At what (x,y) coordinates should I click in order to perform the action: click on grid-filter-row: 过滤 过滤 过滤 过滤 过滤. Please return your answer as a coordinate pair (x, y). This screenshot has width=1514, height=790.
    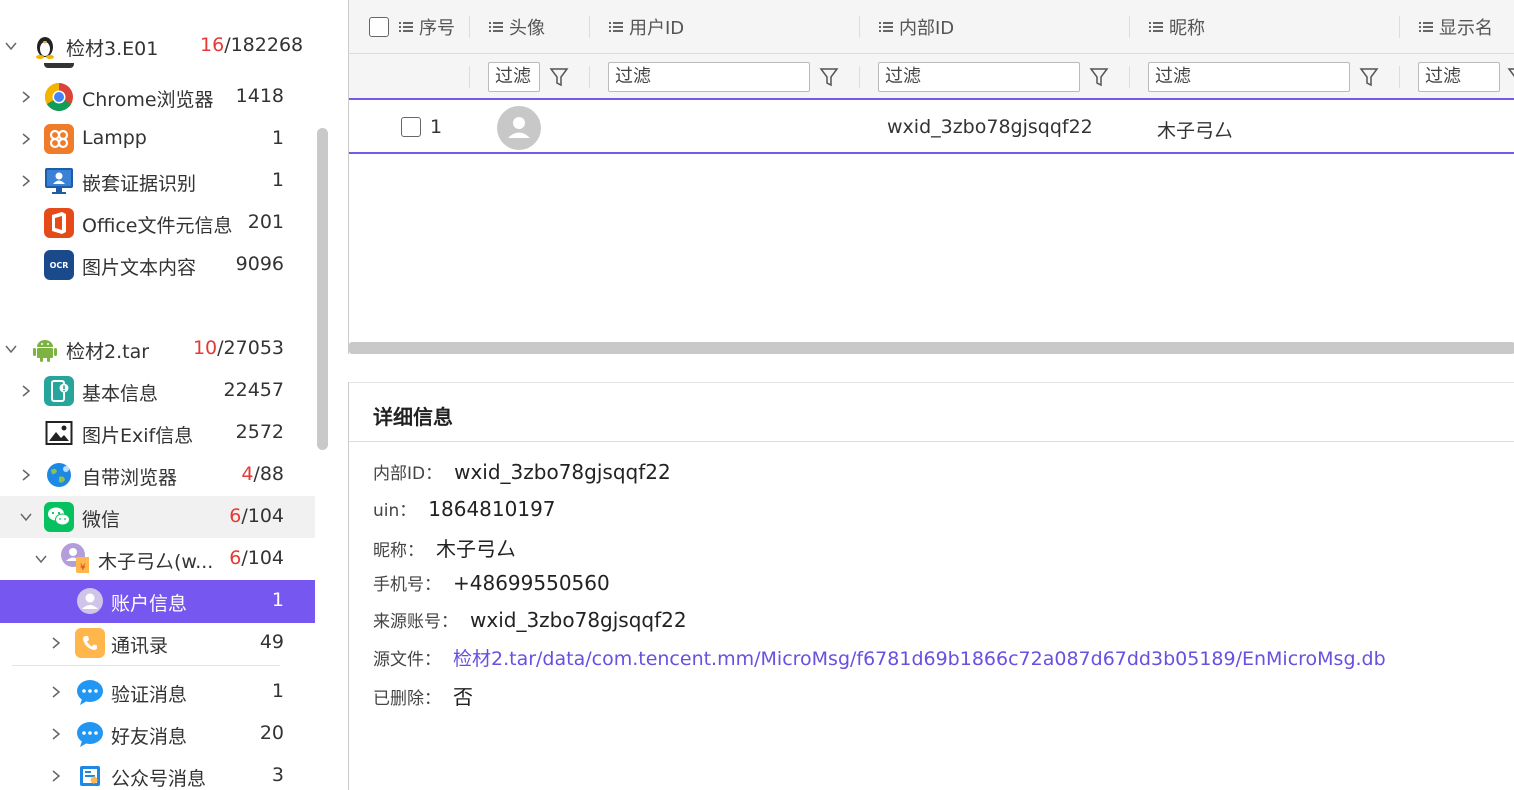
    Looking at the image, I should click on (931, 77).